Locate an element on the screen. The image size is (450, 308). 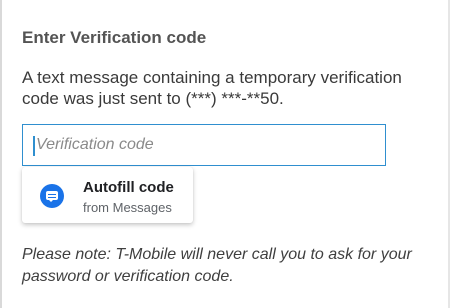
autofill-suggestion: Autofill code from Messages is located at coordinates (107, 195).